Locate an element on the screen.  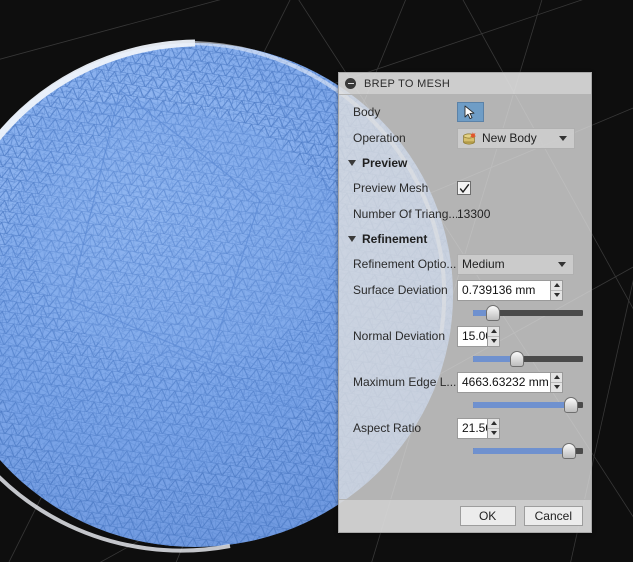
section-refinement: Refinement is located at coordinates (465, 239).